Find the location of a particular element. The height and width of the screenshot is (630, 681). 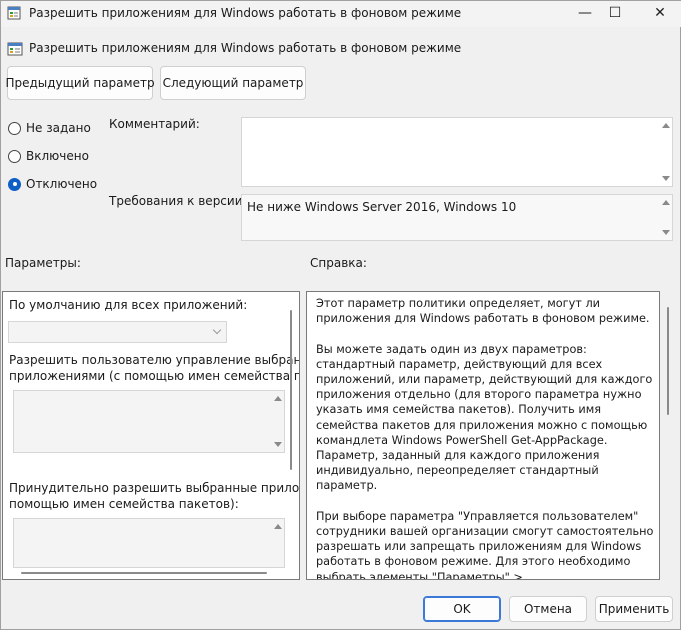

radio-enabled-circle is located at coordinates (14, 156).